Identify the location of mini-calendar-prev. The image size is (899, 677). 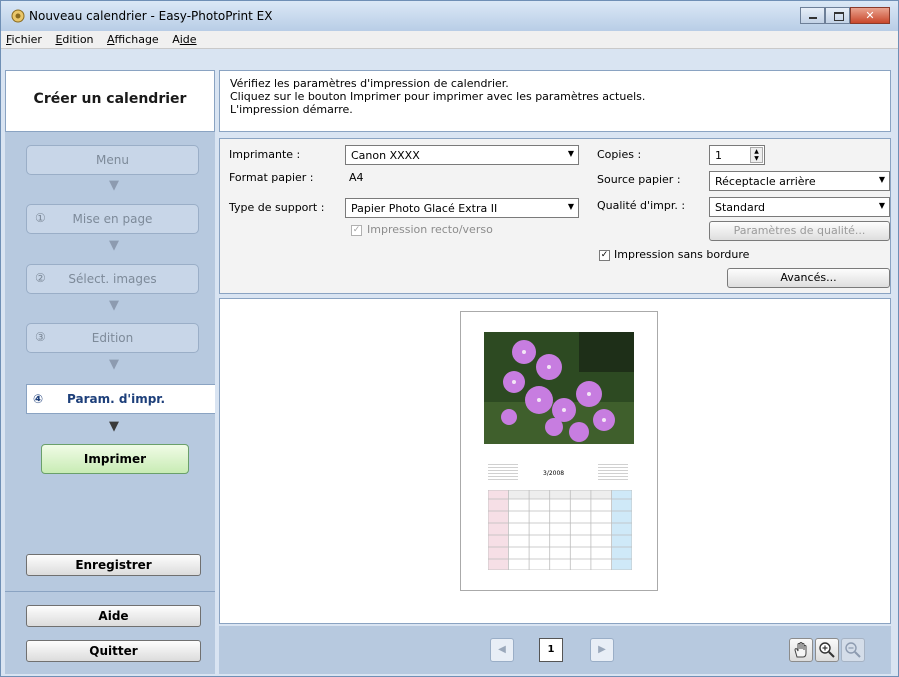
(503, 471).